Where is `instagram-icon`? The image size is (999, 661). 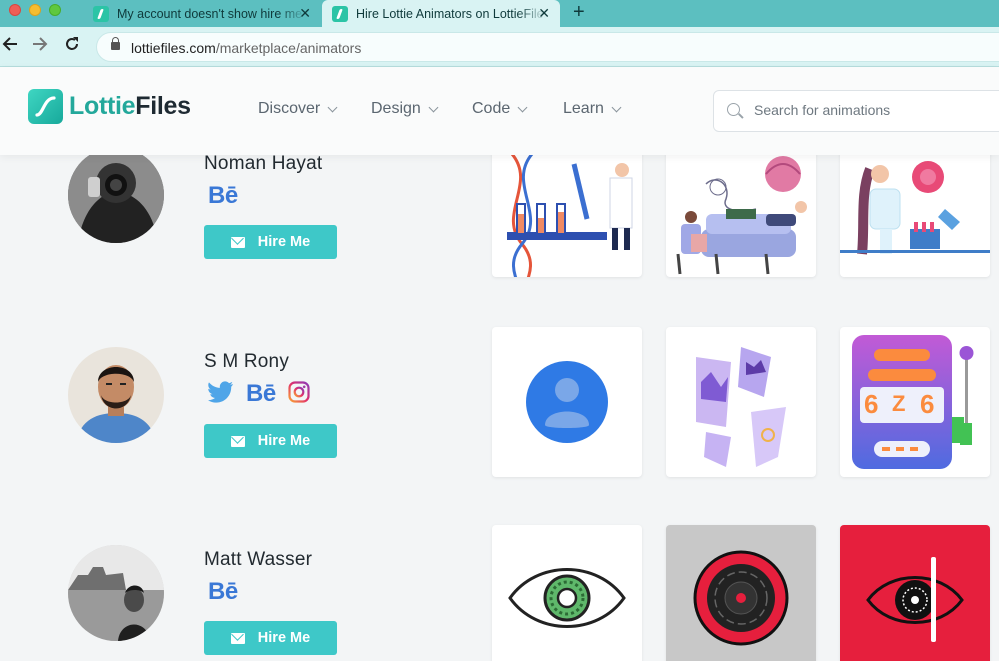
instagram-icon is located at coordinates (299, 394).